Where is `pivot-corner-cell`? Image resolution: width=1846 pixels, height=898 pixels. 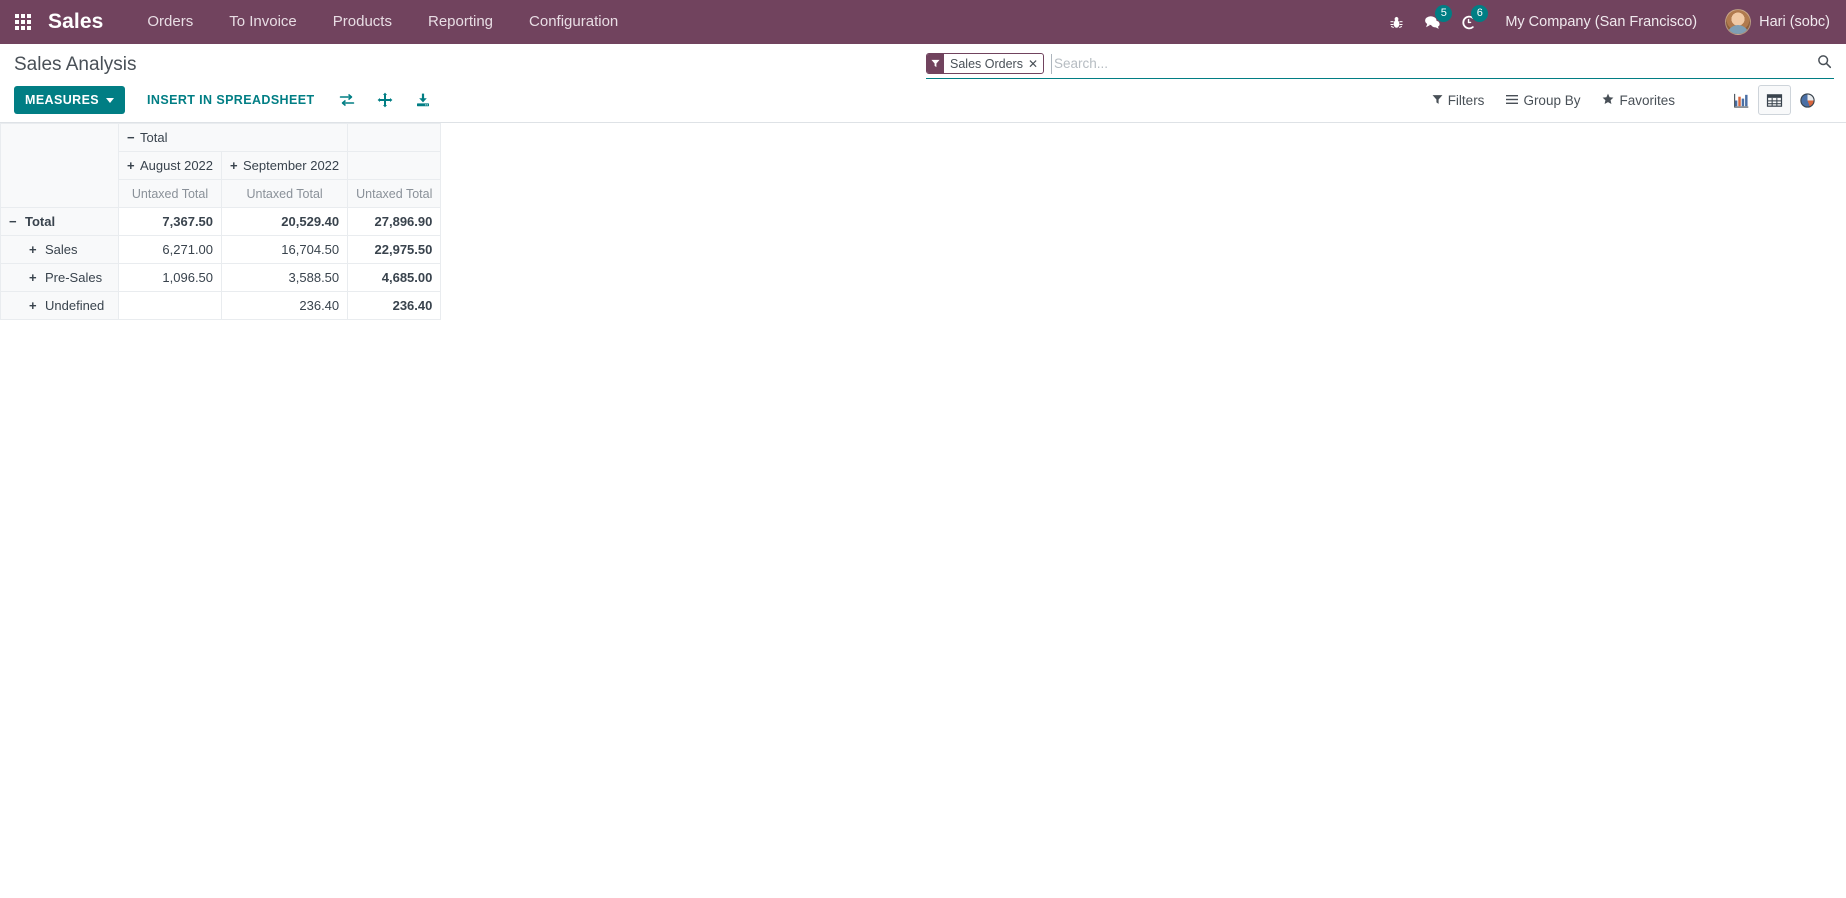 pivot-corner-cell is located at coordinates (59, 165).